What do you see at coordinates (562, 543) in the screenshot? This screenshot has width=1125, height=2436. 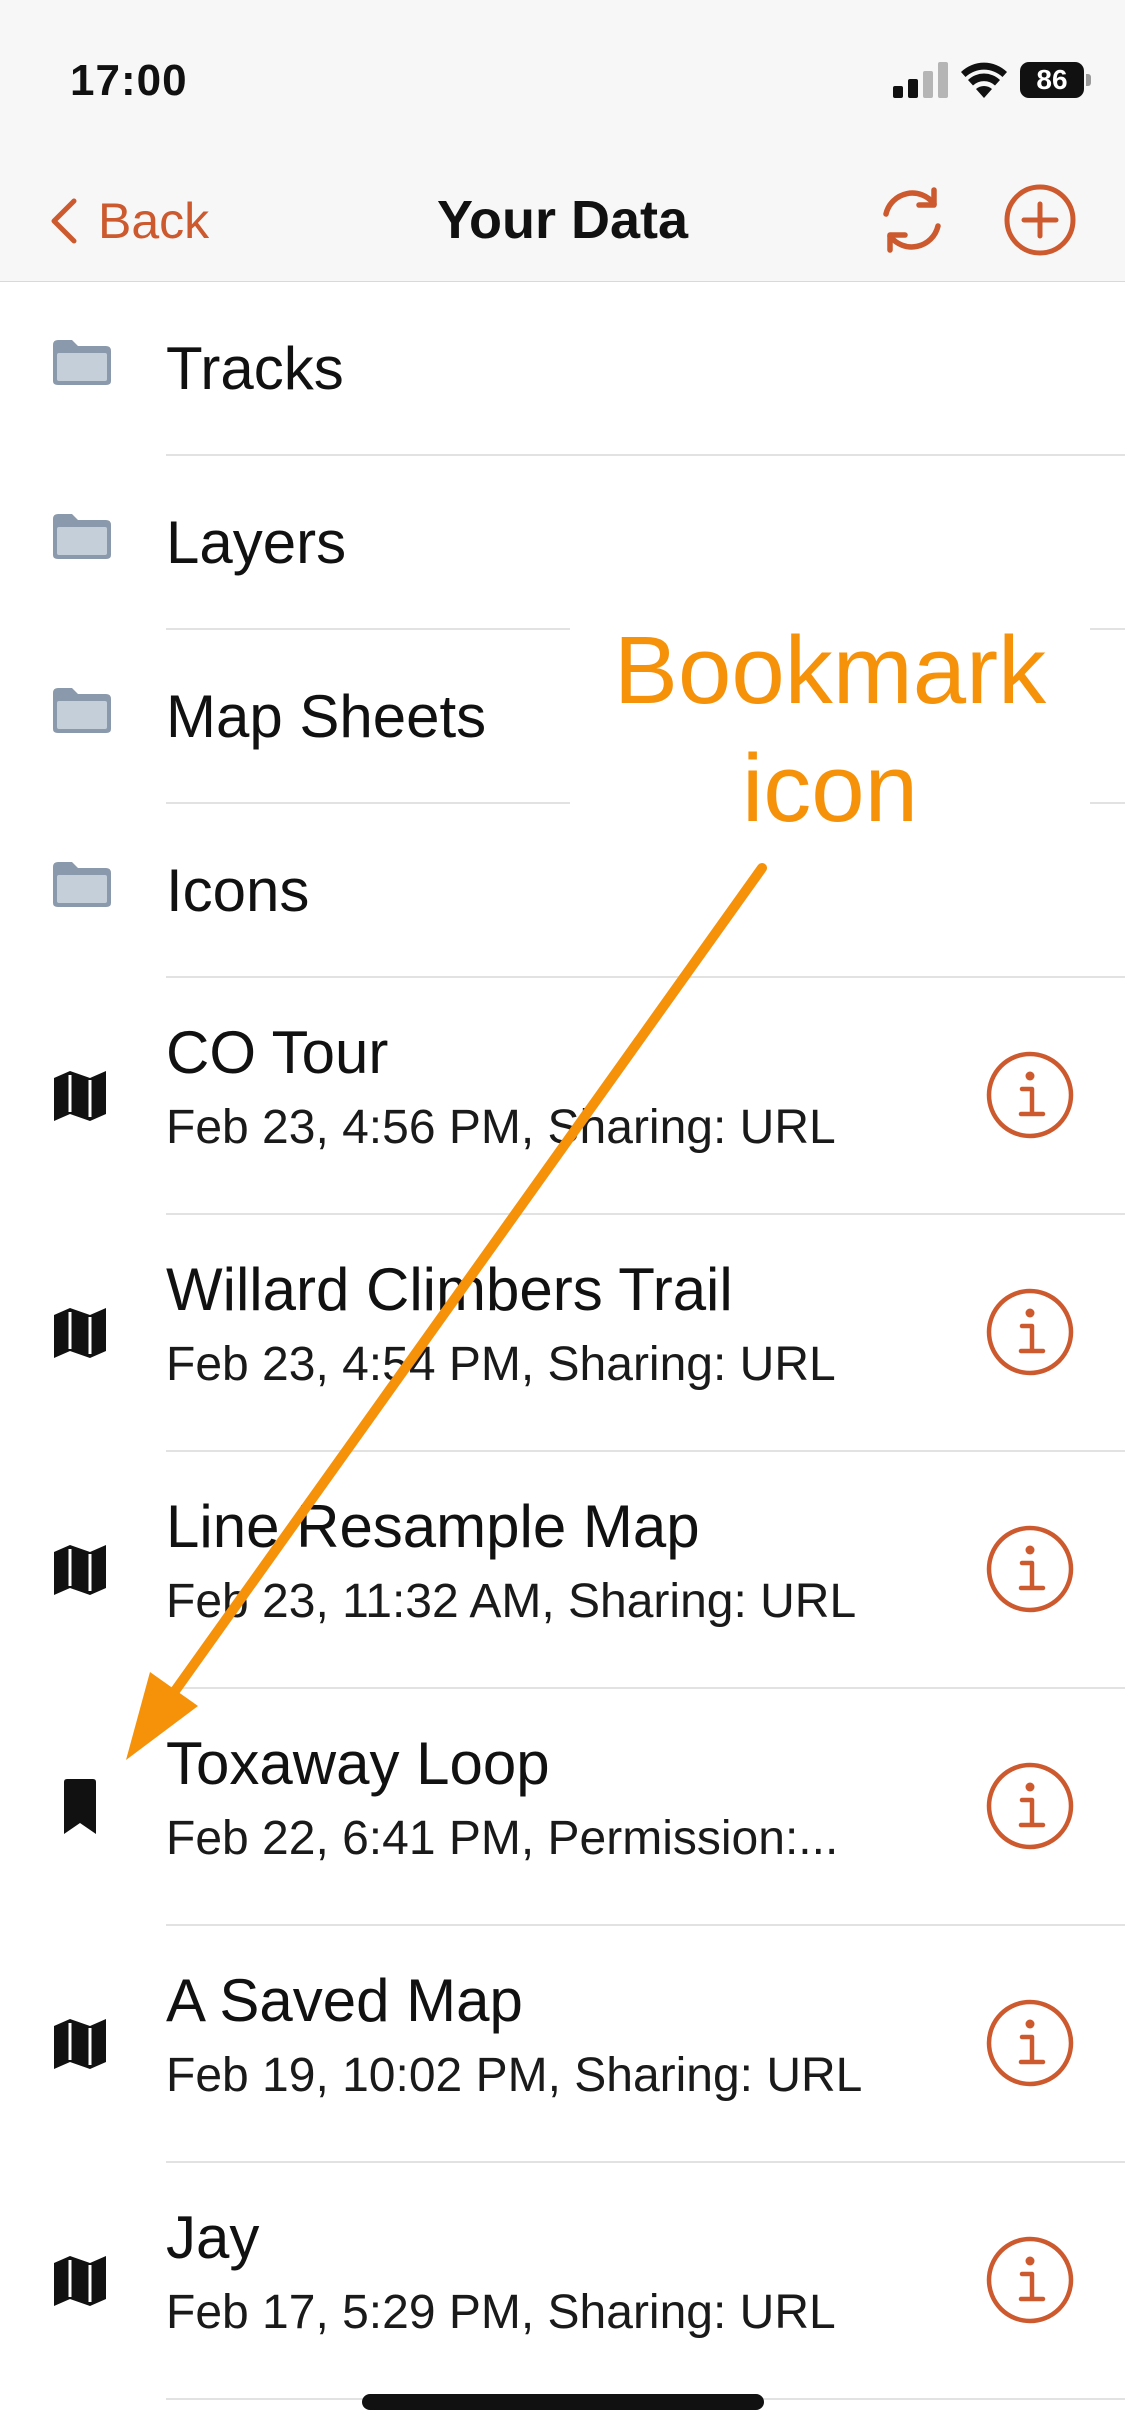 I see `folder-row-layers: Layers` at bounding box center [562, 543].